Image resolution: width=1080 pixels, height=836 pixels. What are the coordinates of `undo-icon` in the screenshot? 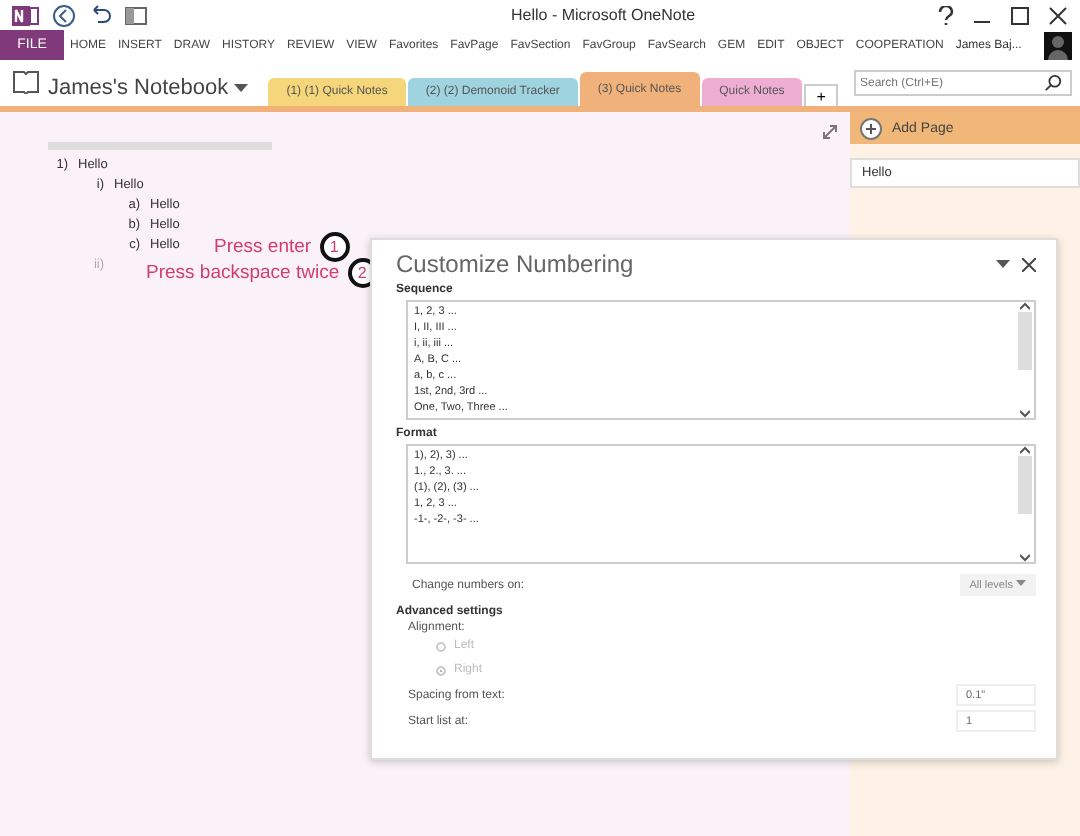 It's located at (100, 15).